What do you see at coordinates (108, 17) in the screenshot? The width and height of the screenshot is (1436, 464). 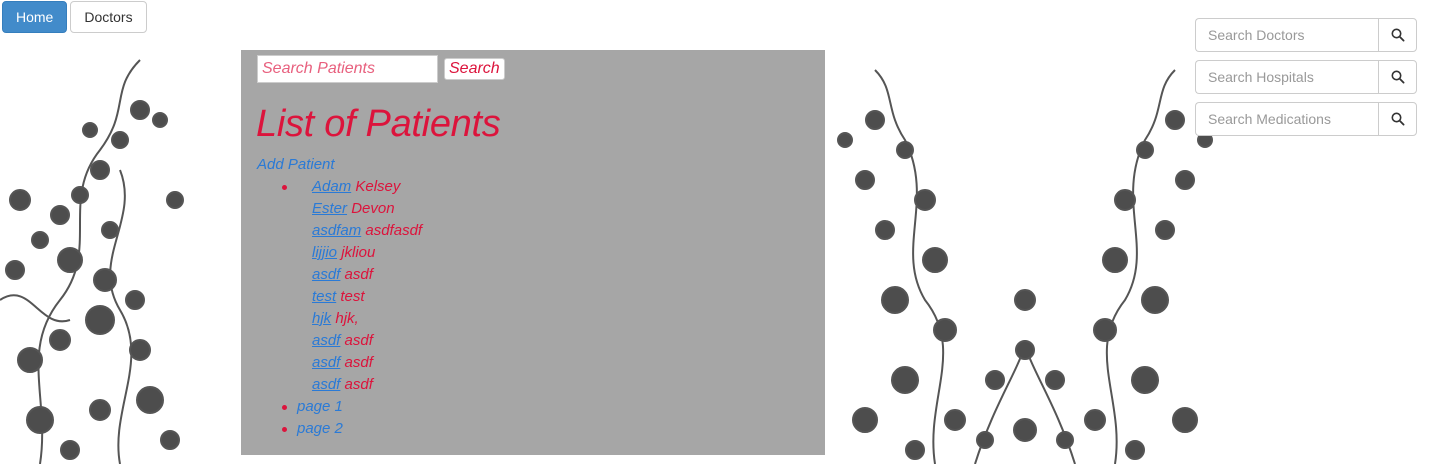 I see `doctors-button: Doctors` at bounding box center [108, 17].